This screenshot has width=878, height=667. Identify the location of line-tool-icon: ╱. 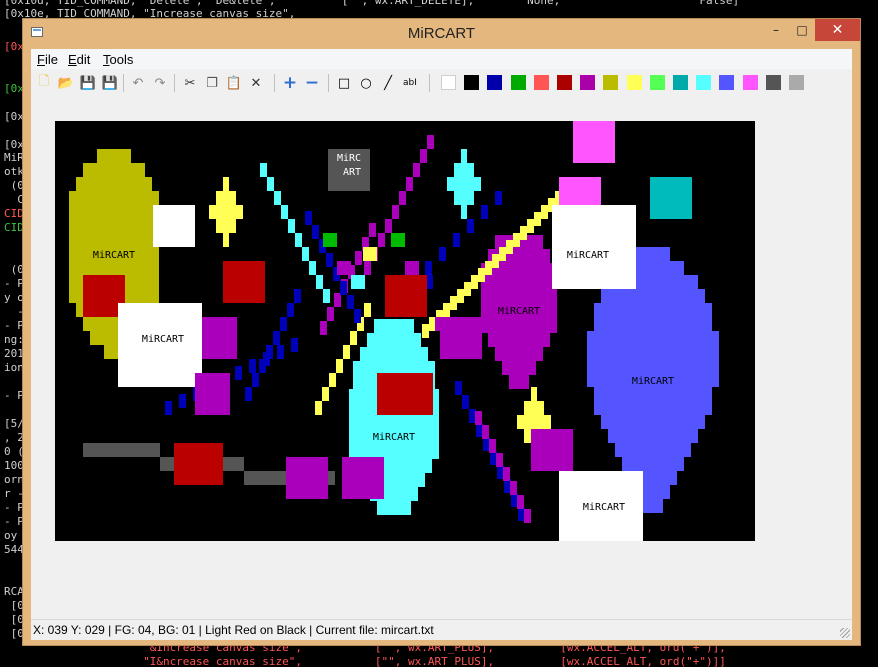
(388, 83).